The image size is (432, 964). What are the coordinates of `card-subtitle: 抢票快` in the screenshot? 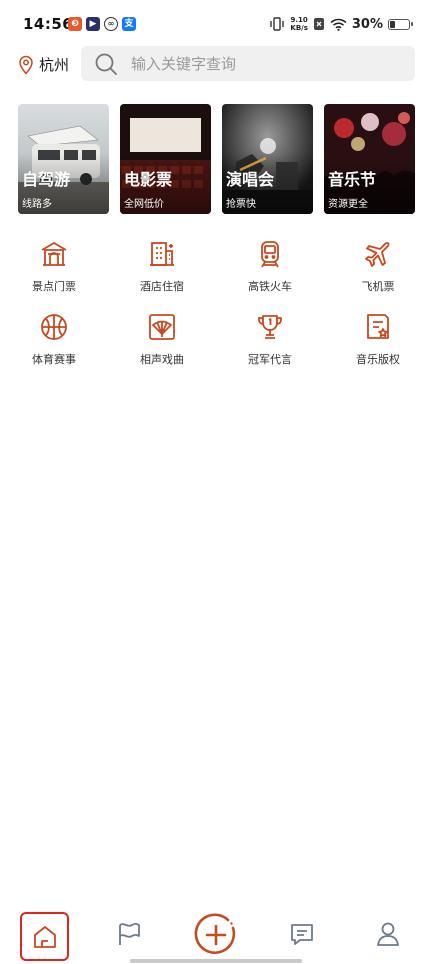 It's located at (241, 204).